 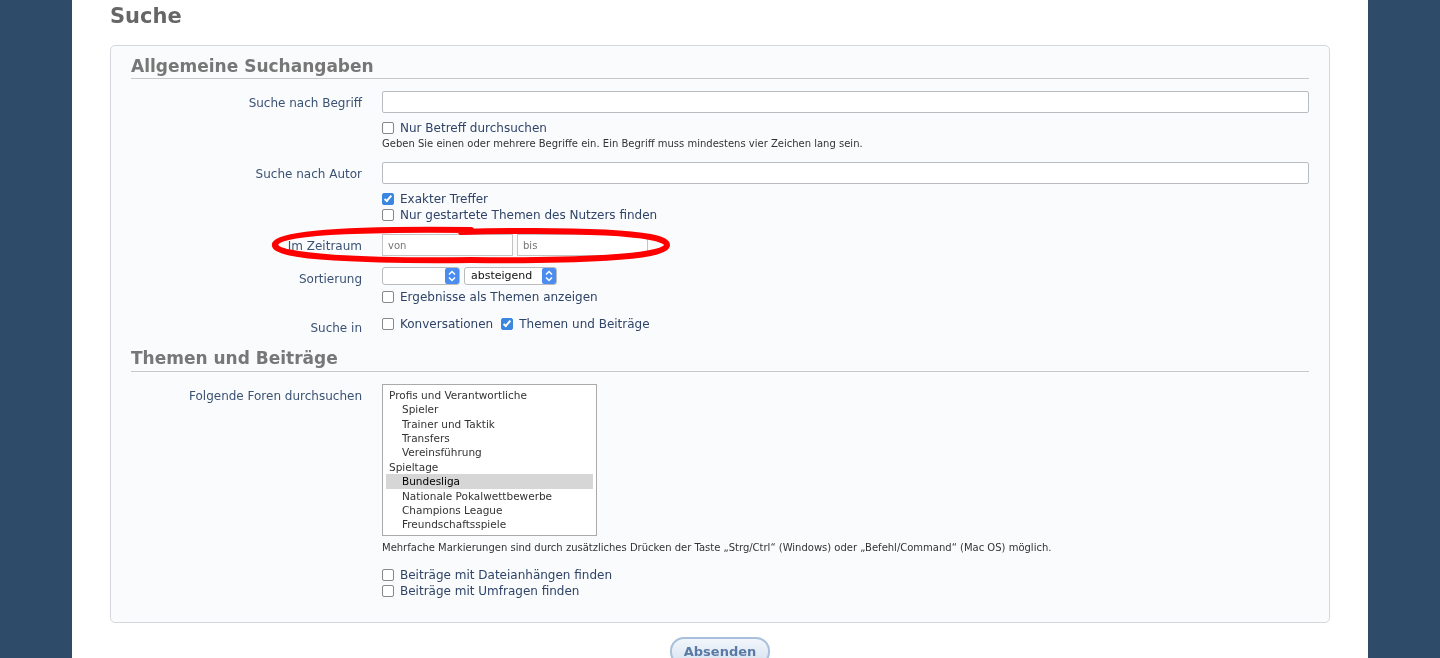 I want to click on select-field, so click(x=421, y=276).